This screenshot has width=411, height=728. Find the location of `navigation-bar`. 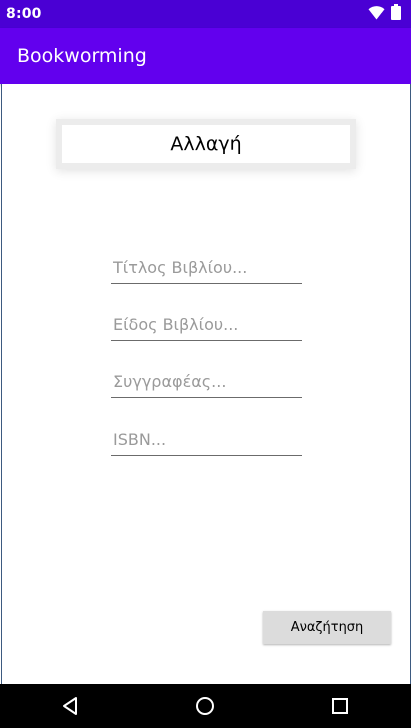

navigation-bar is located at coordinates (205, 706).